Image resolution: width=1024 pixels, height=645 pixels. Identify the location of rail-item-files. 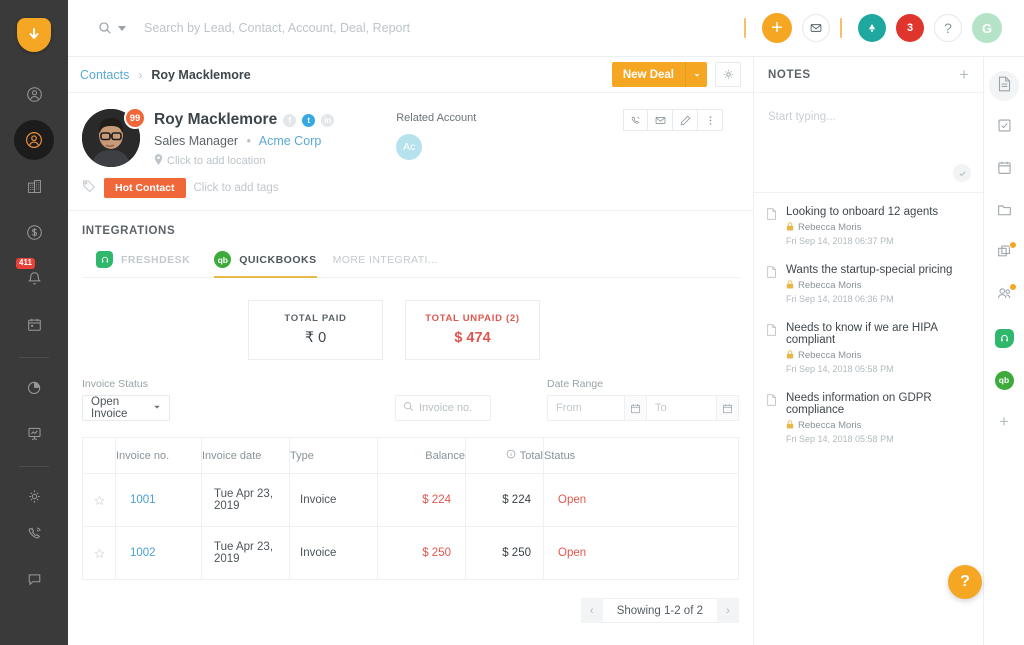
(1004, 212).